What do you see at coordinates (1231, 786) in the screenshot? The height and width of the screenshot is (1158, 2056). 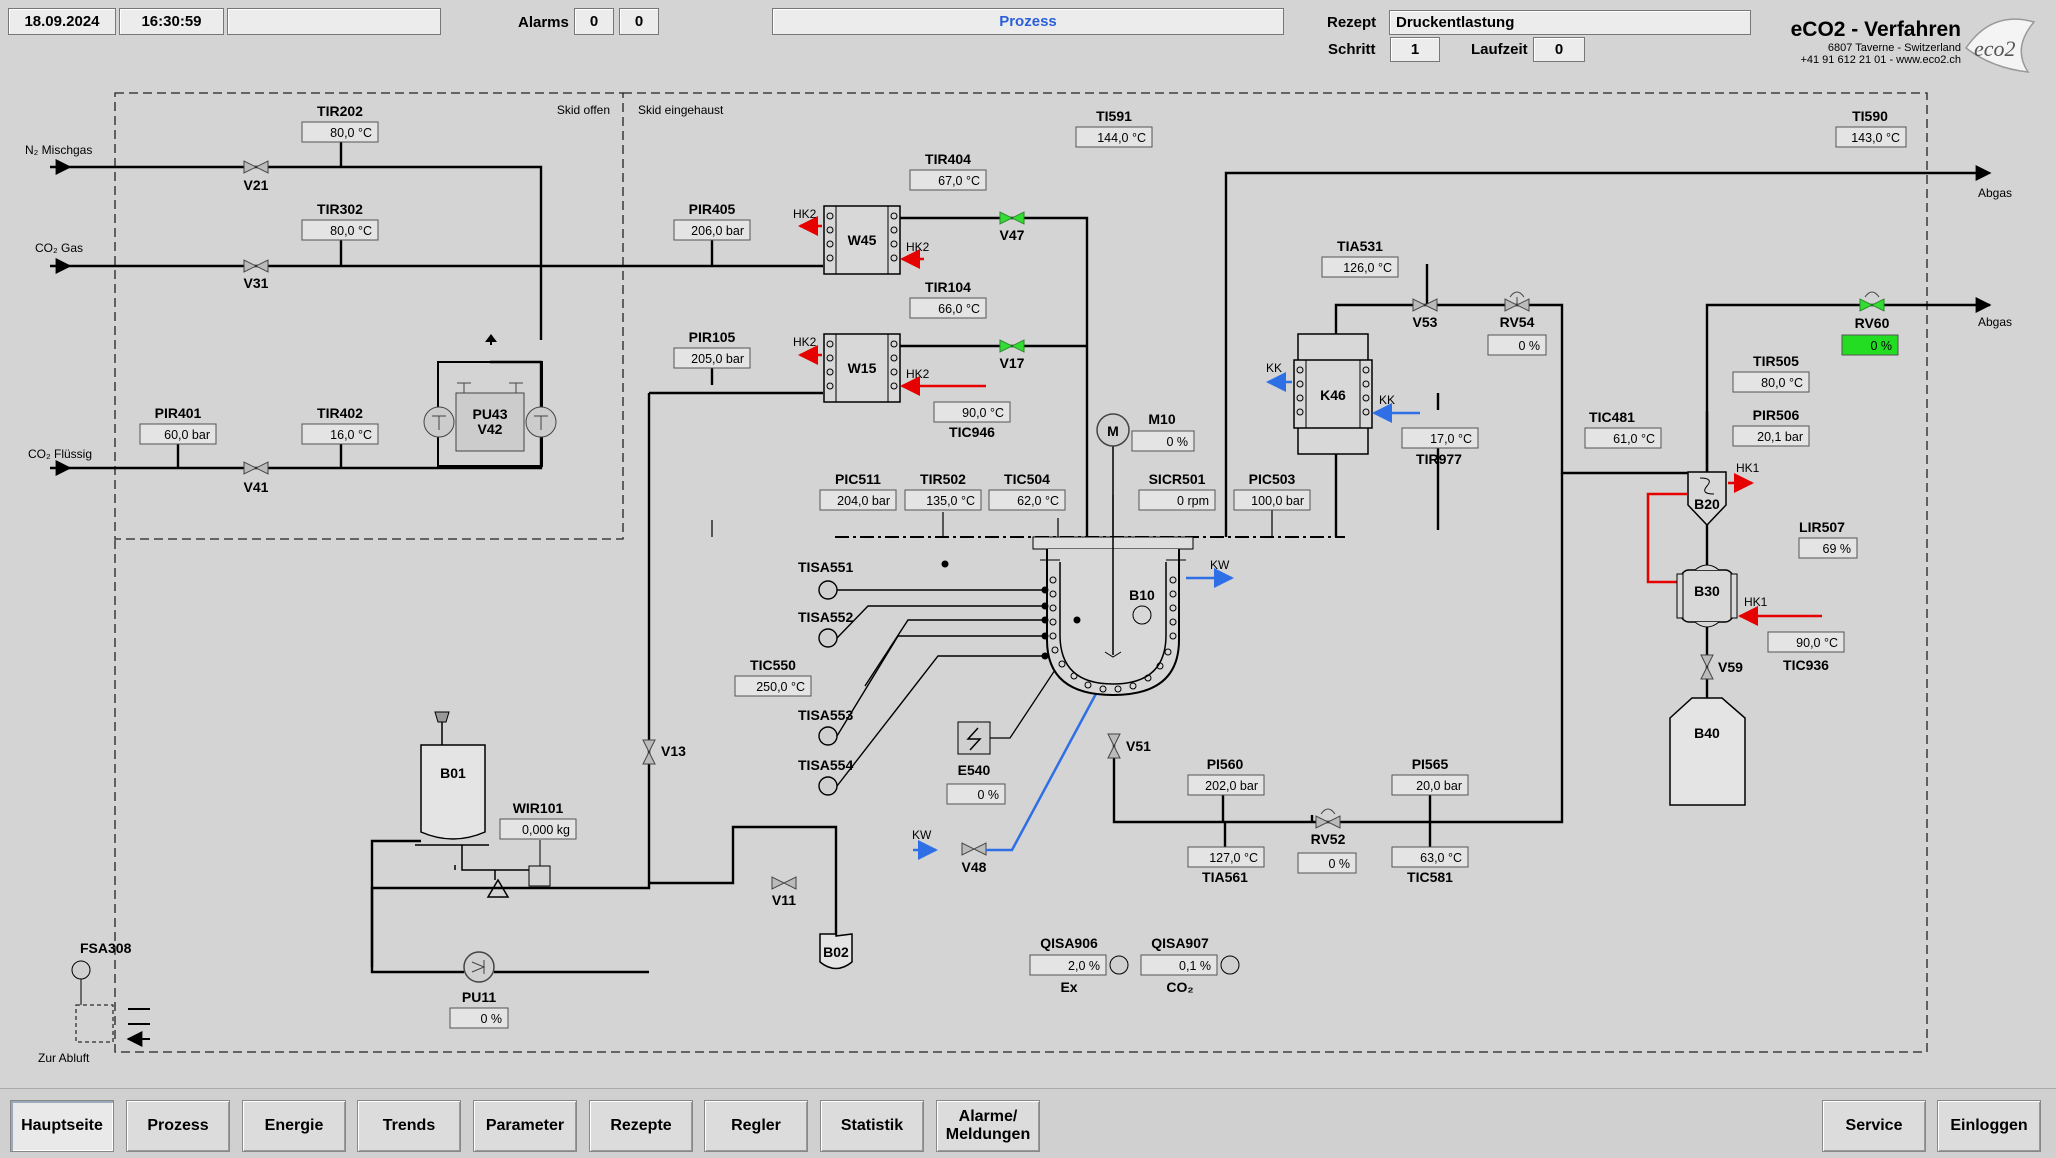 I see `tag-PI560-value: 202,0 bar` at bounding box center [1231, 786].